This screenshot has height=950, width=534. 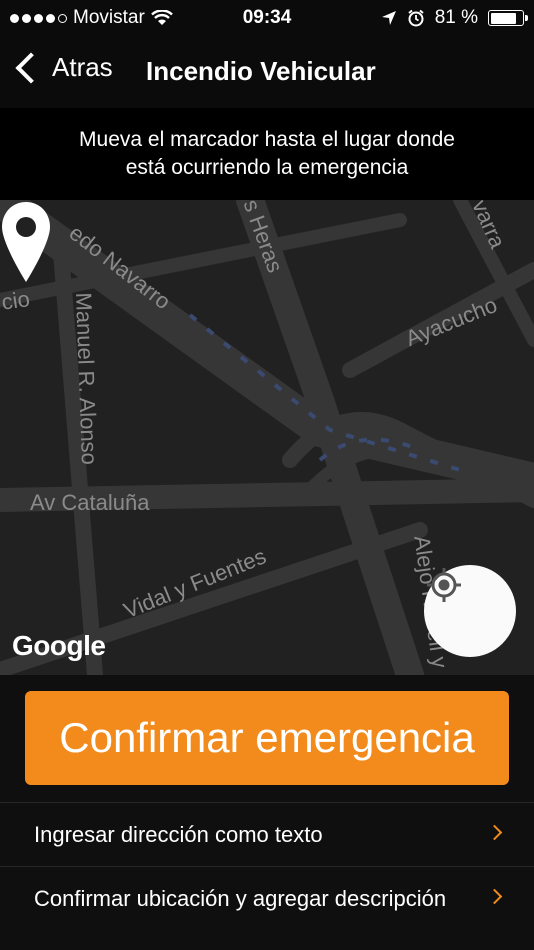 What do you see at coordinates (178, 834) in the screenshot?
I see `row-label: Ingresar dirección como texto` at bounding box center [178, 834].